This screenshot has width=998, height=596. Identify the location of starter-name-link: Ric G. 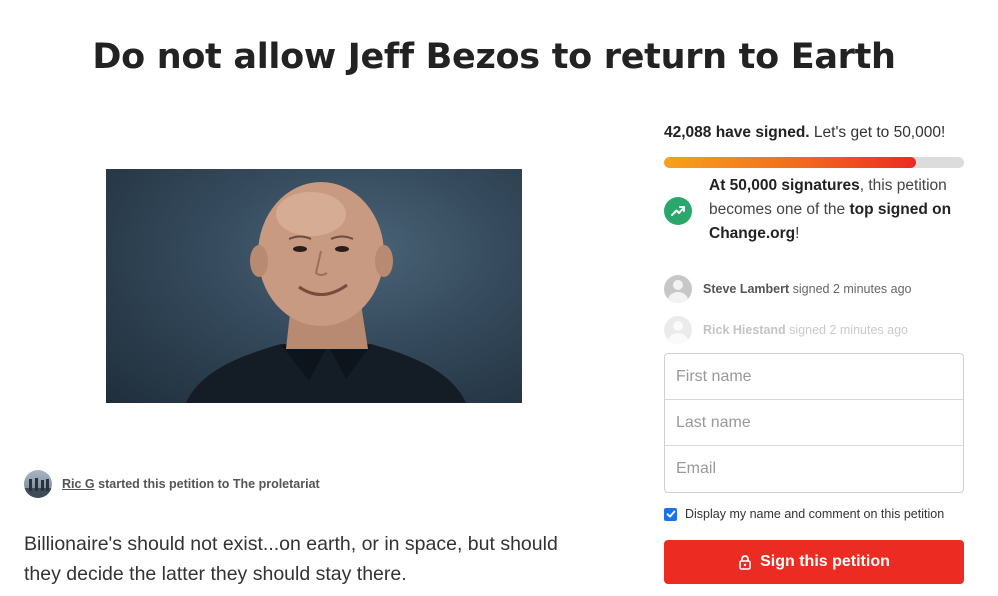
(78, 484).